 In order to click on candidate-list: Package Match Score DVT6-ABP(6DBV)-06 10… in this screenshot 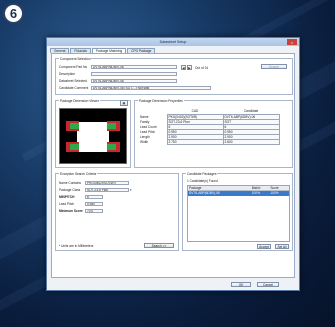, I will do `click(238, 213)`.